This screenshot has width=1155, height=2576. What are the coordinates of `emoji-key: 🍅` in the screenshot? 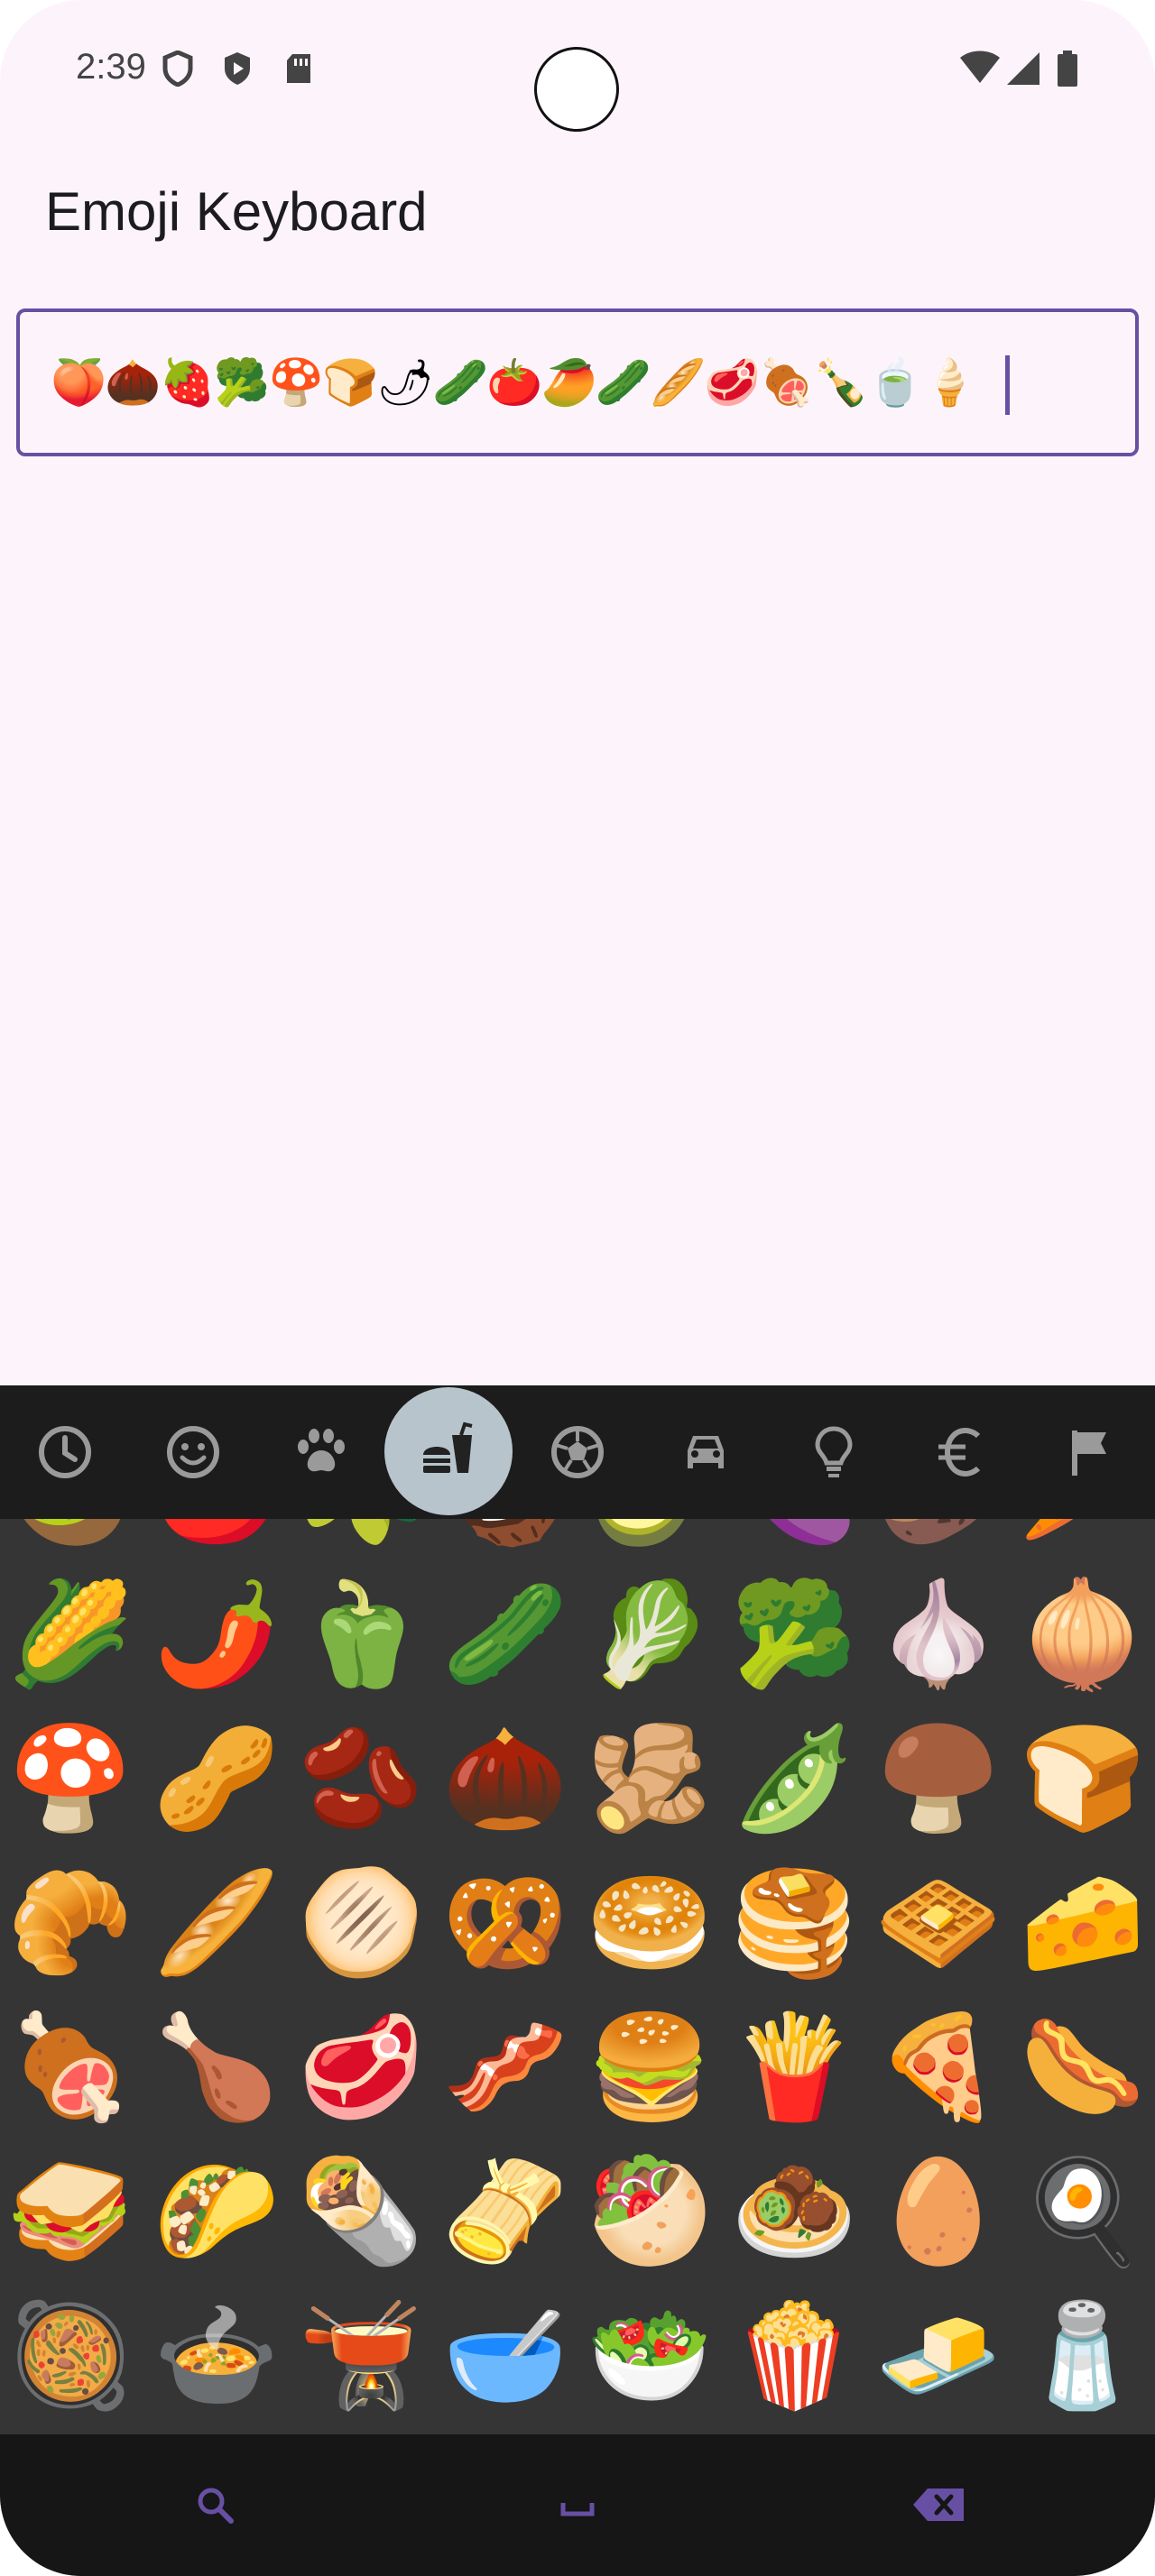 It's located at (216, 1541).